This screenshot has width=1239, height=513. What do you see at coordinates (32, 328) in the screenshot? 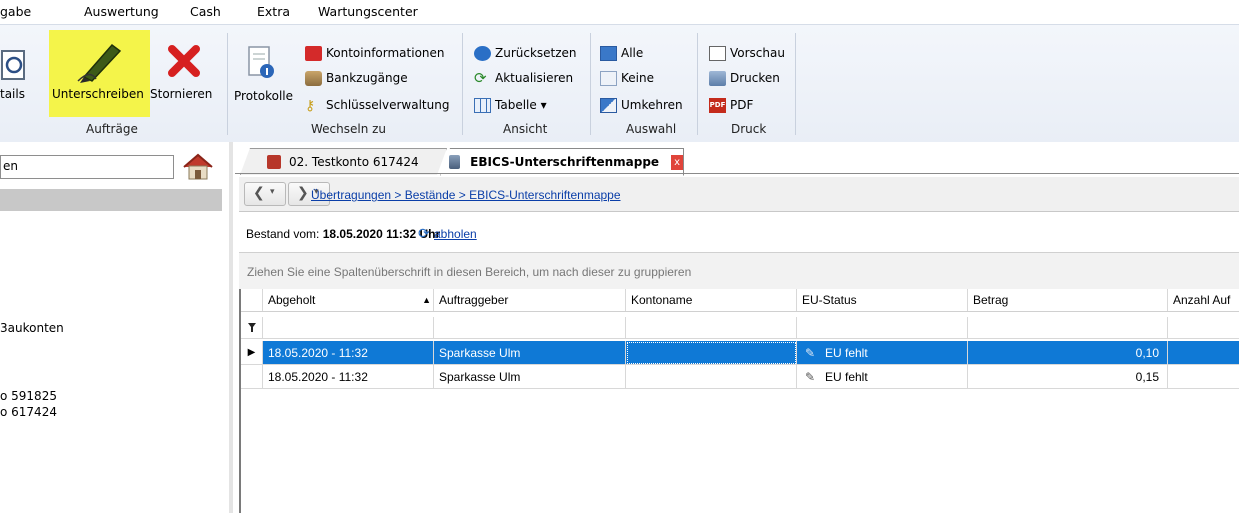
I see `tree-item-baukonten: 3aukonten` at bounding box center [32, 328].